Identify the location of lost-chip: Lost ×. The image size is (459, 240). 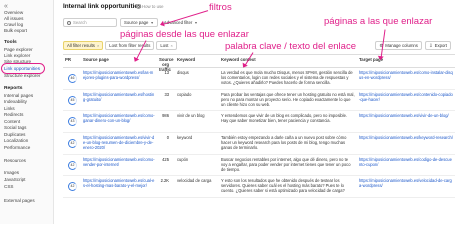
(166, 45).